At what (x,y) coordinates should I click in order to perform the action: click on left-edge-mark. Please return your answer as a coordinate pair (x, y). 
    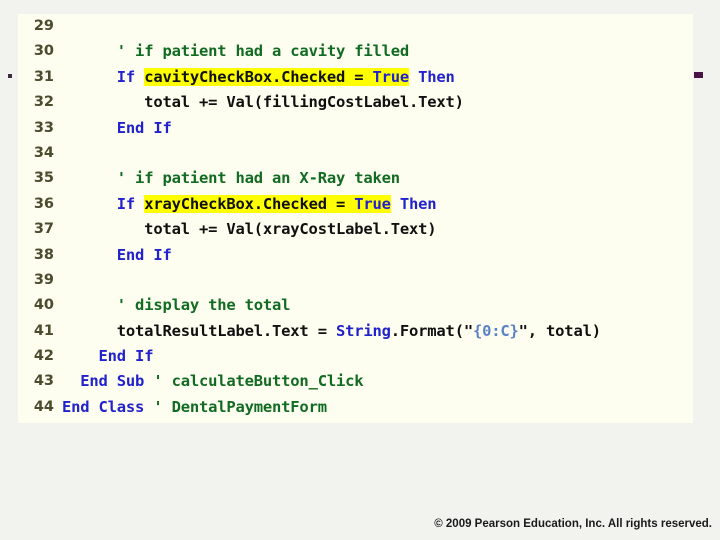
    Looking at the image, I should click on (10, 76).